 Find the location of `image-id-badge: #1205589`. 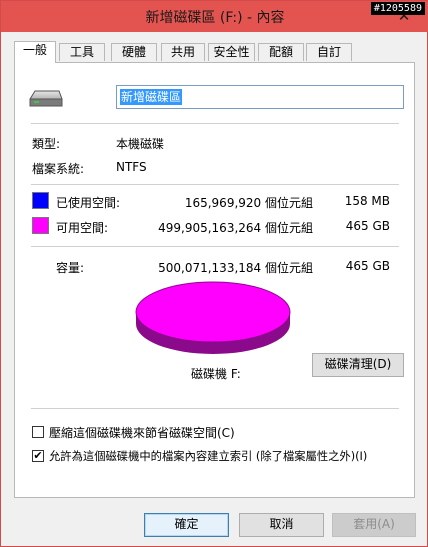

image-id-badge: #1205589 is located at coordinates (397, 8).